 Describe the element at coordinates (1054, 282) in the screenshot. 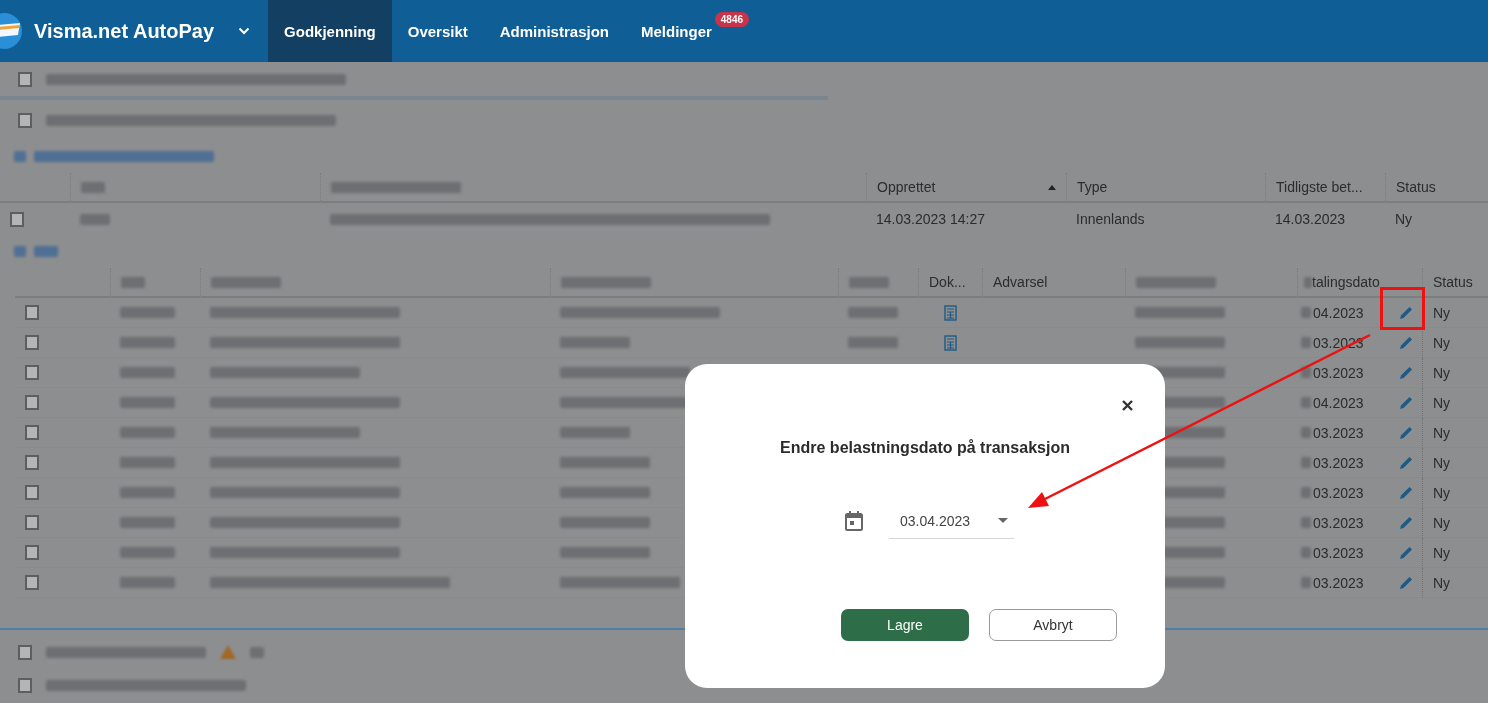

I see `column-header: Advarsel` at that location.